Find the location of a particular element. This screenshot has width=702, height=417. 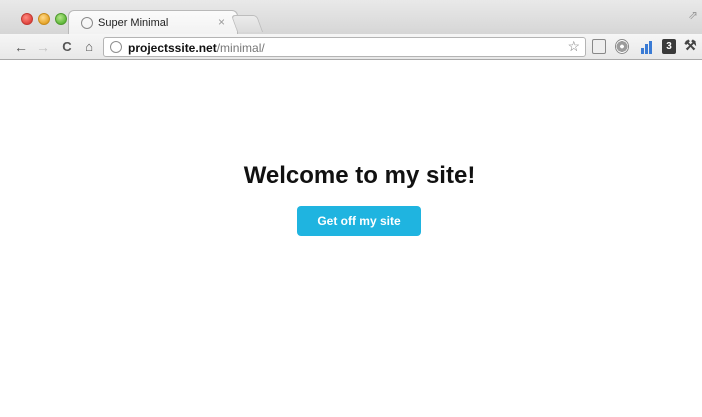

reload-icon: C is located at coordinates (67, 47).